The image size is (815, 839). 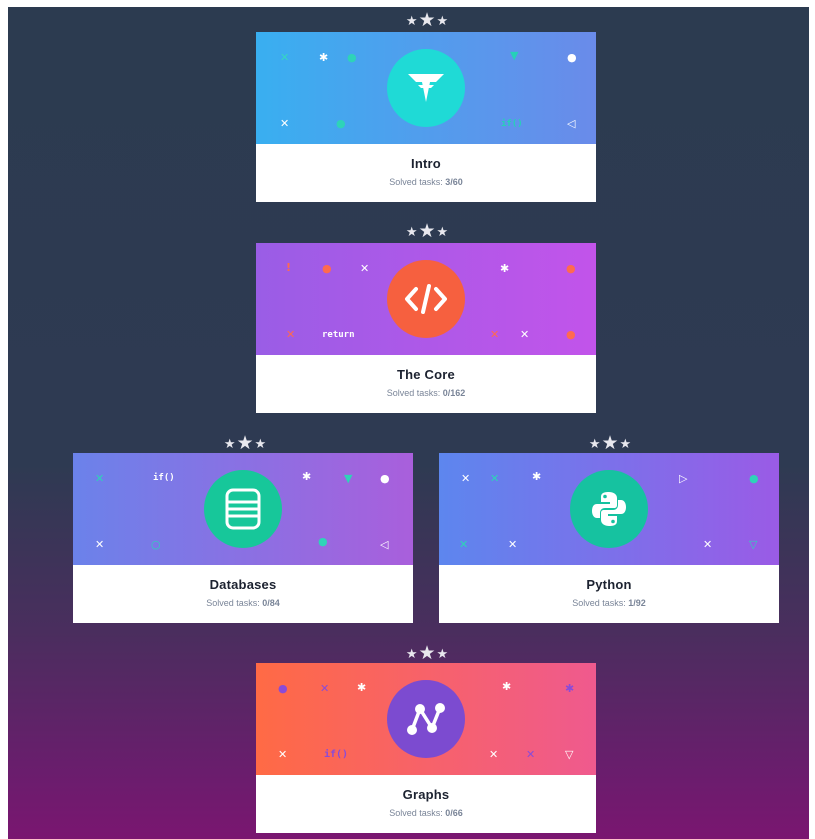 I want to click on solved-tasks: Solved tasks: 3/60, so click(x=426, y=182).